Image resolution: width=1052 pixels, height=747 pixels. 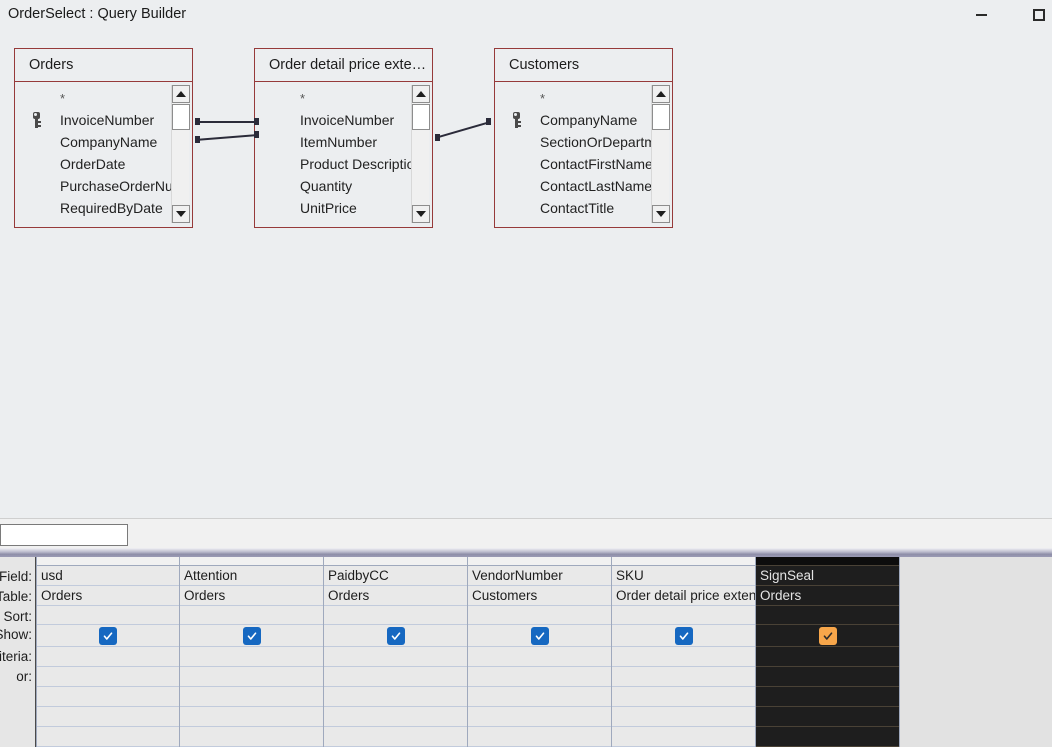 What do you see at coordinates (827, 576) in the screenshot?
I see `grid-cell-field: SignSeal` at bounding box center [827, 576].